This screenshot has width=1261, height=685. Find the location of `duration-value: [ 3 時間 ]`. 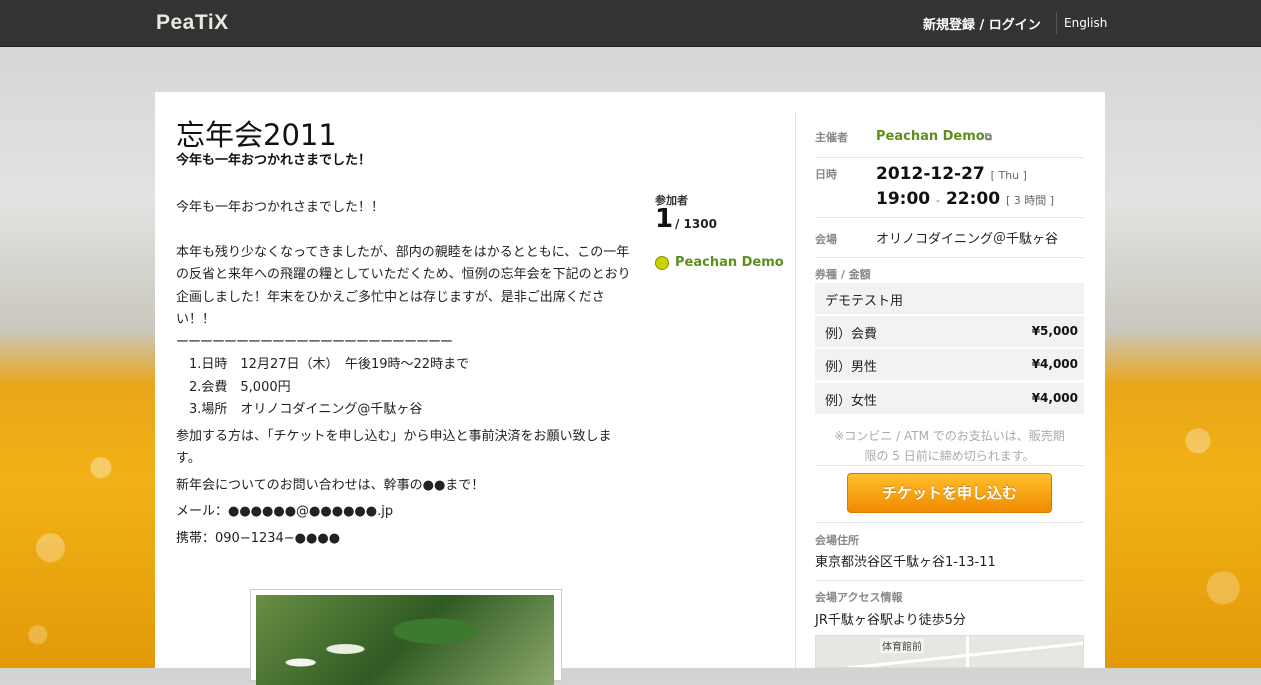

duration-value: [ 3 時間 ] is located at coordinates (1030, 200).